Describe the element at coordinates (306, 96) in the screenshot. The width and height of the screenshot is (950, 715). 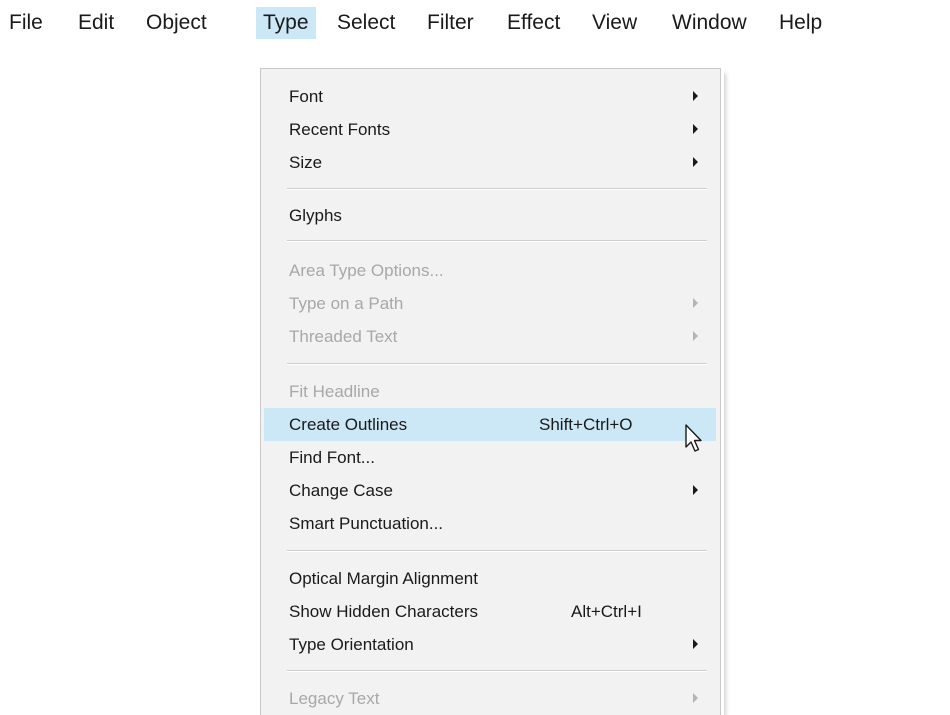
I see `menu-item-label: Font` at that location.